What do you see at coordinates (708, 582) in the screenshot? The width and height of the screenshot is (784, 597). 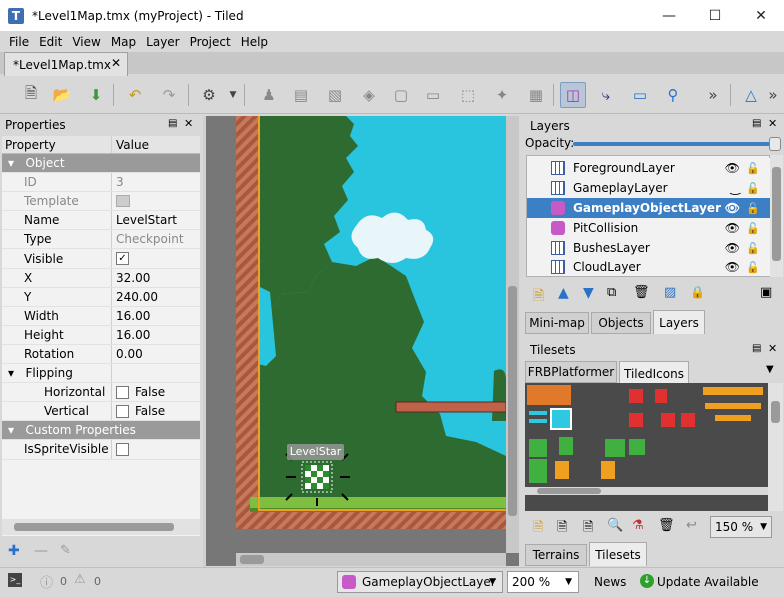 I see `update-available-link: Update Available` at bounding box center [708, 582].